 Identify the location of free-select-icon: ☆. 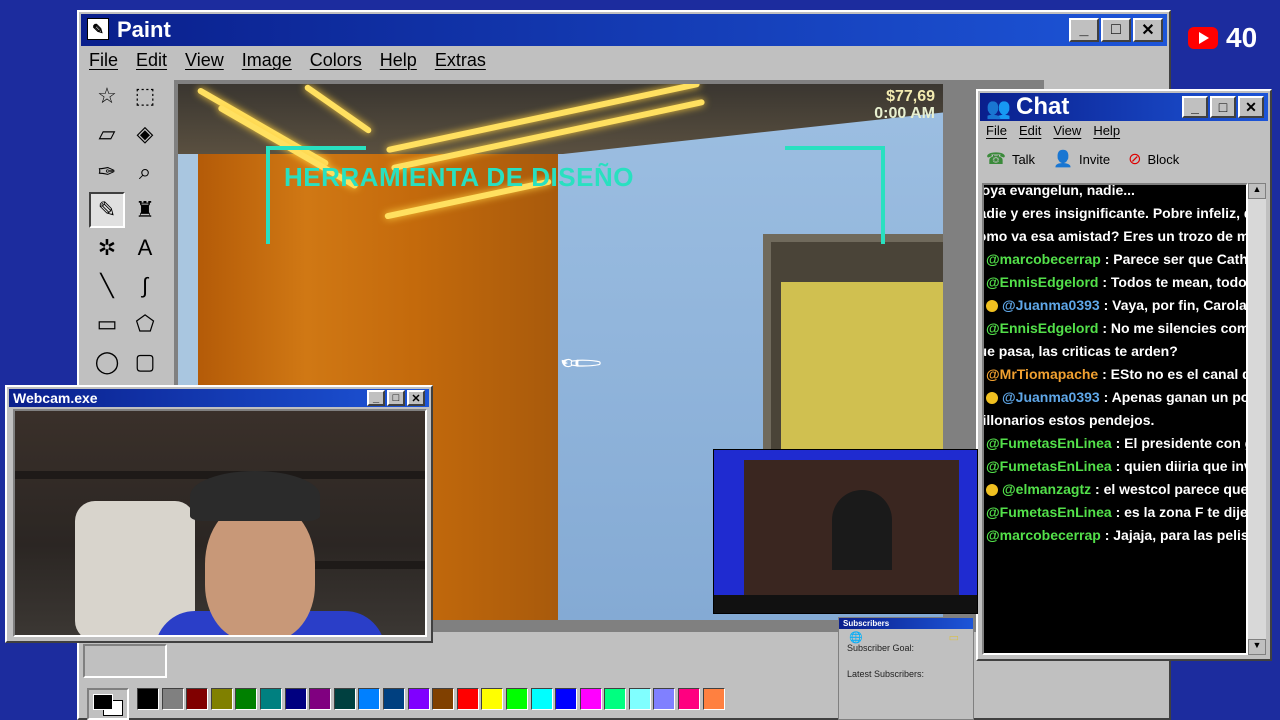
(107, 96).